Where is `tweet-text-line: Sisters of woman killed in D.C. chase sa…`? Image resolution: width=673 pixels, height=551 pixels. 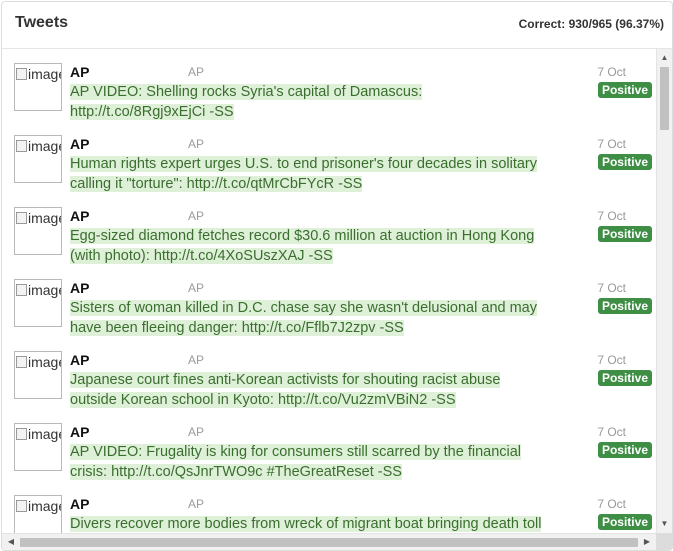
tweet-text-line: Sisters of woman killed in D.C. chase sa… is located at coordinates (303, 308).